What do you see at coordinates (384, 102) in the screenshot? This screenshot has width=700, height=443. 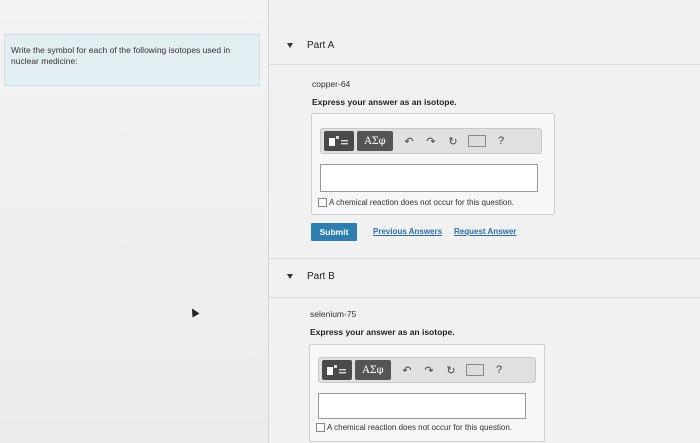 I see `part-a-instruction: Express your answer as an isotope.` at bounding box center [384, 102].